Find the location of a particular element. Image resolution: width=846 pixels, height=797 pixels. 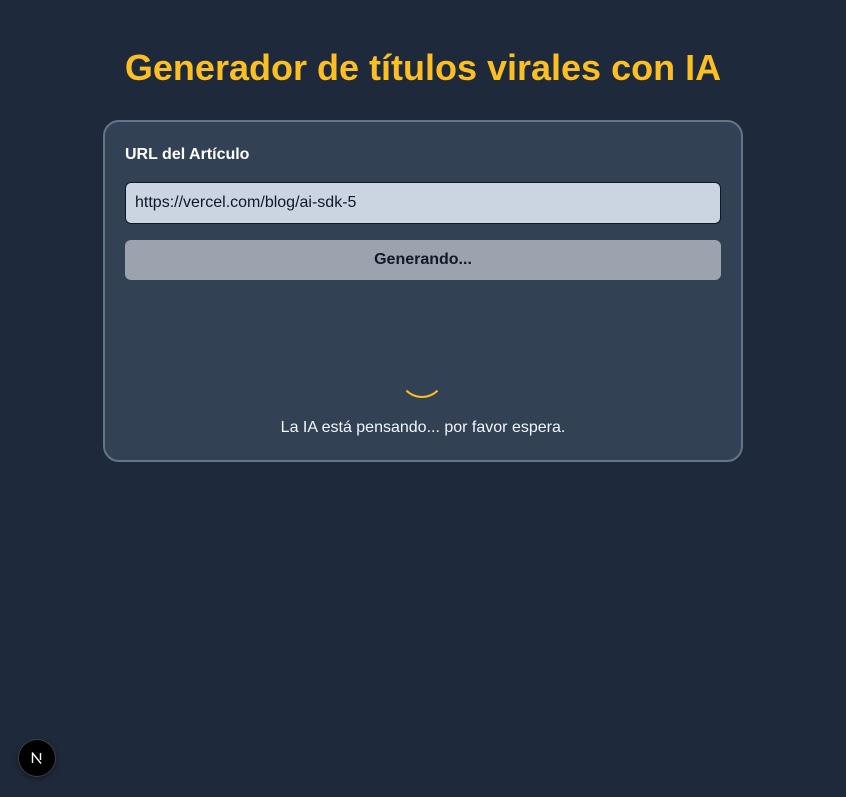

status-message: La IA está pensando... por favor espera. is located at coordinates (423, 427).